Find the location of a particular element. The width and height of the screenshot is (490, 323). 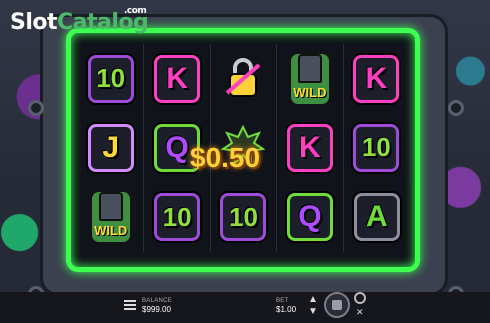

reel-cell: A is located at coordinates (377, 217).